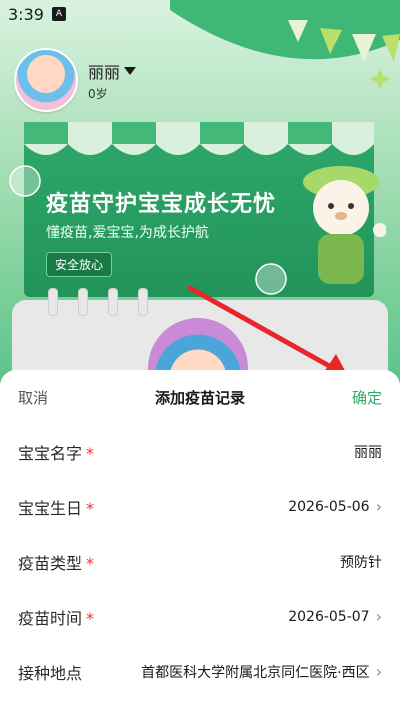 The width and height of the screenshot is (400, 710). I want to click on banner-subtitle: 懂疫苗,爱宝宝,为成长护航, so click(127, 233).